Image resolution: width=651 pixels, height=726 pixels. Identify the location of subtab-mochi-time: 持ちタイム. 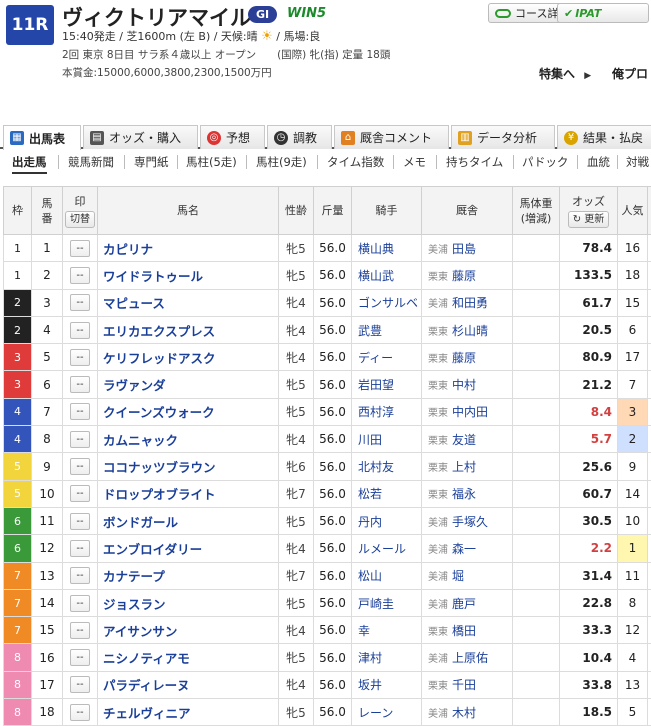
(474, 162).